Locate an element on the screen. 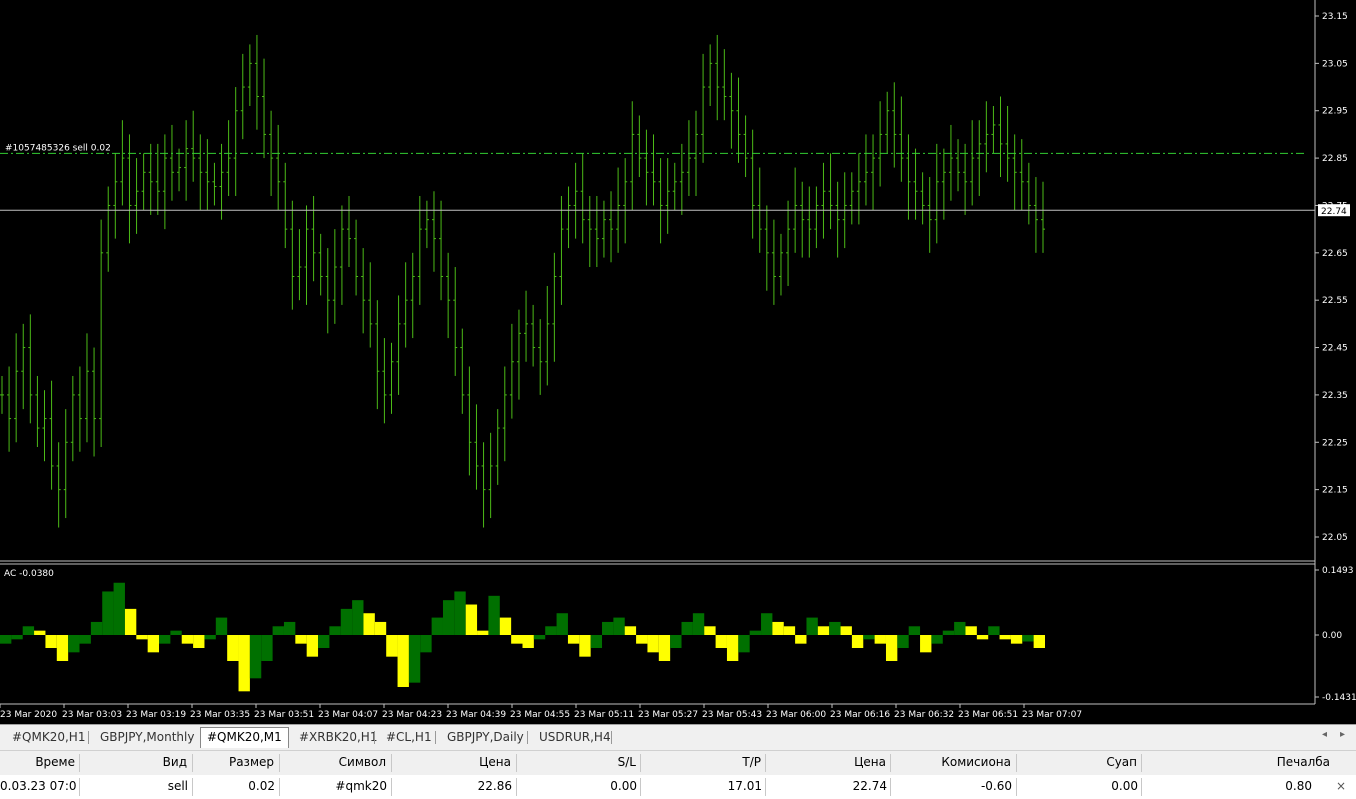 This screenshot has height=799, width=1356. close-trade-icon: × is located at coordinates (1341, 786).